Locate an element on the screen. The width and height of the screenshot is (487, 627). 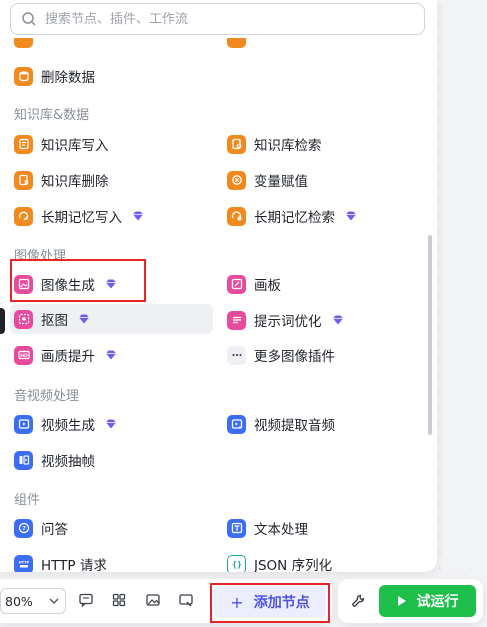
node-quality-up: HD 画质提升 is located at coordinates (109, 355).